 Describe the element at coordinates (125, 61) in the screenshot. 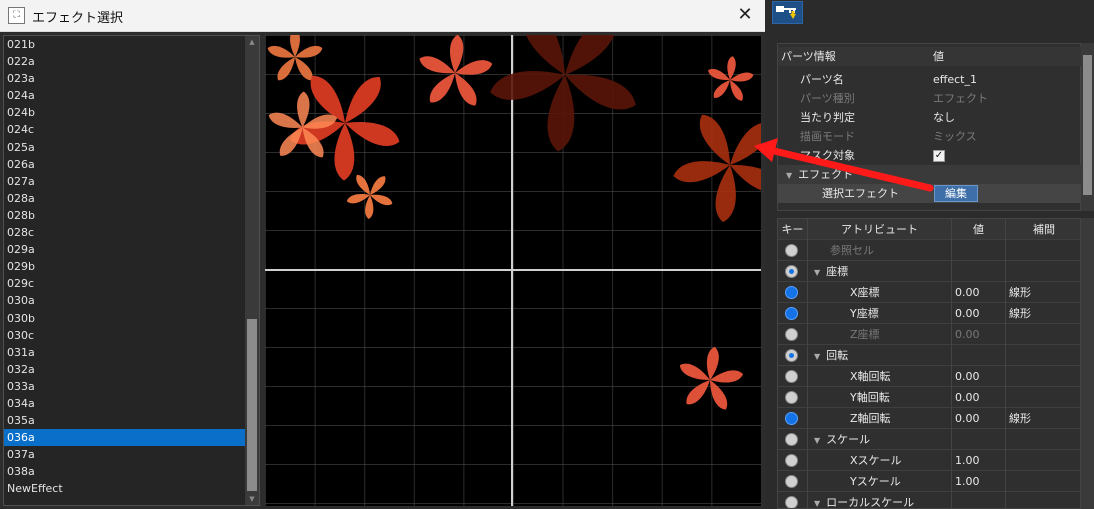

I see `effect-list-item: 022a` at that location.